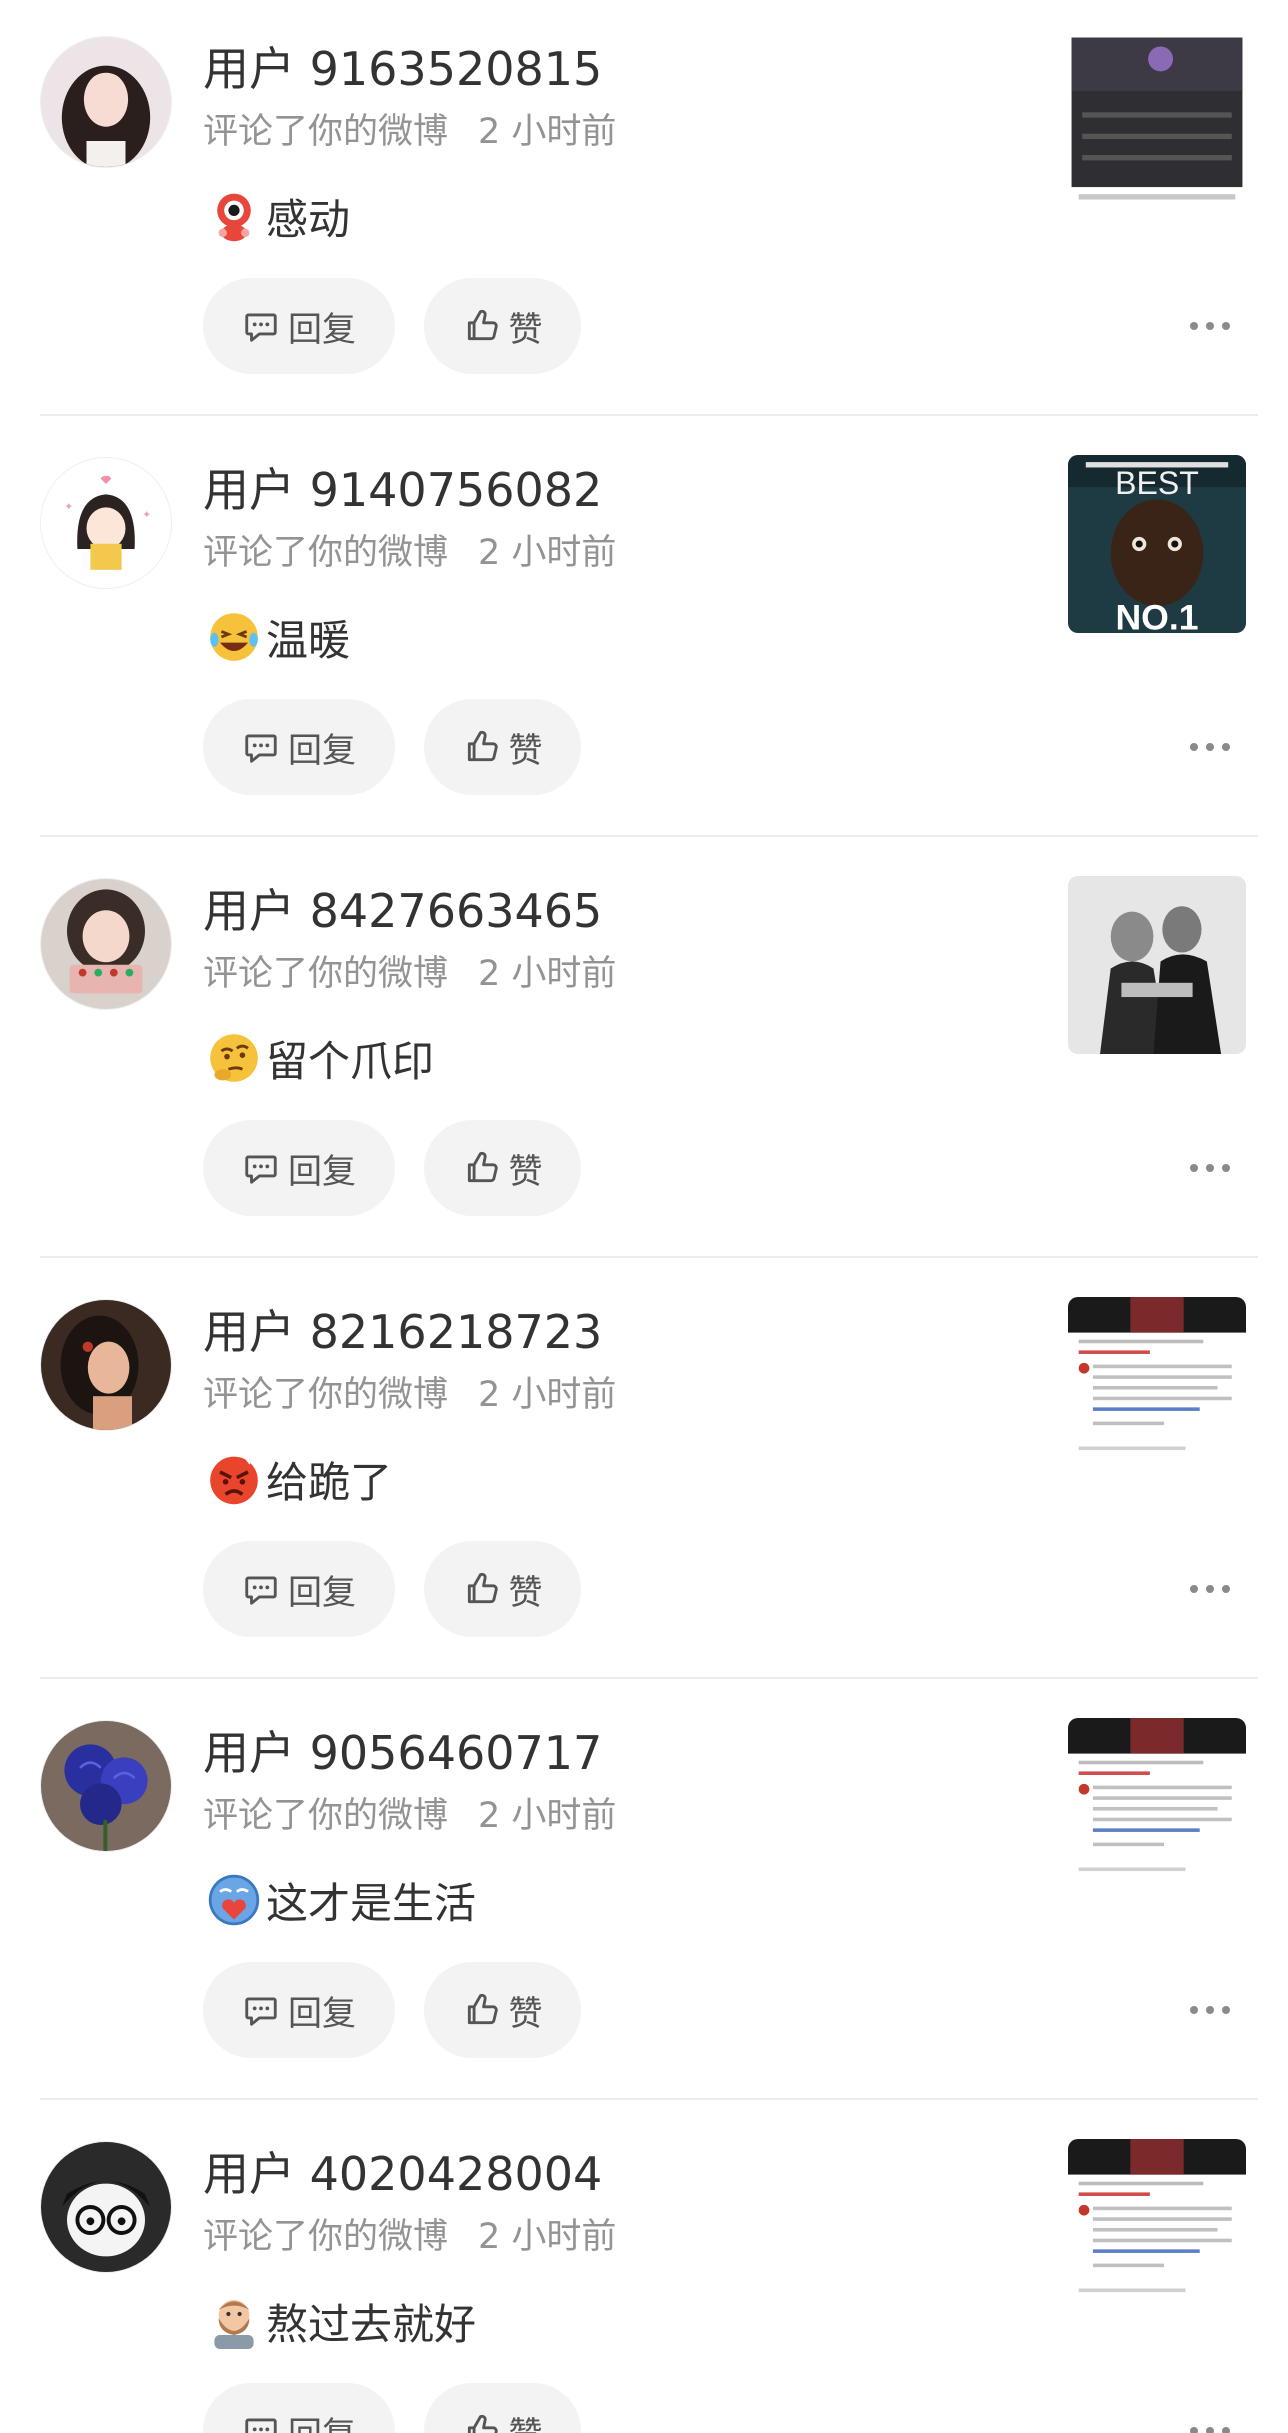  What do you see at coordinates (106, 523) in the screenshot?
I see `avatar: ✦ ✦` at bounding box center [106, 523].